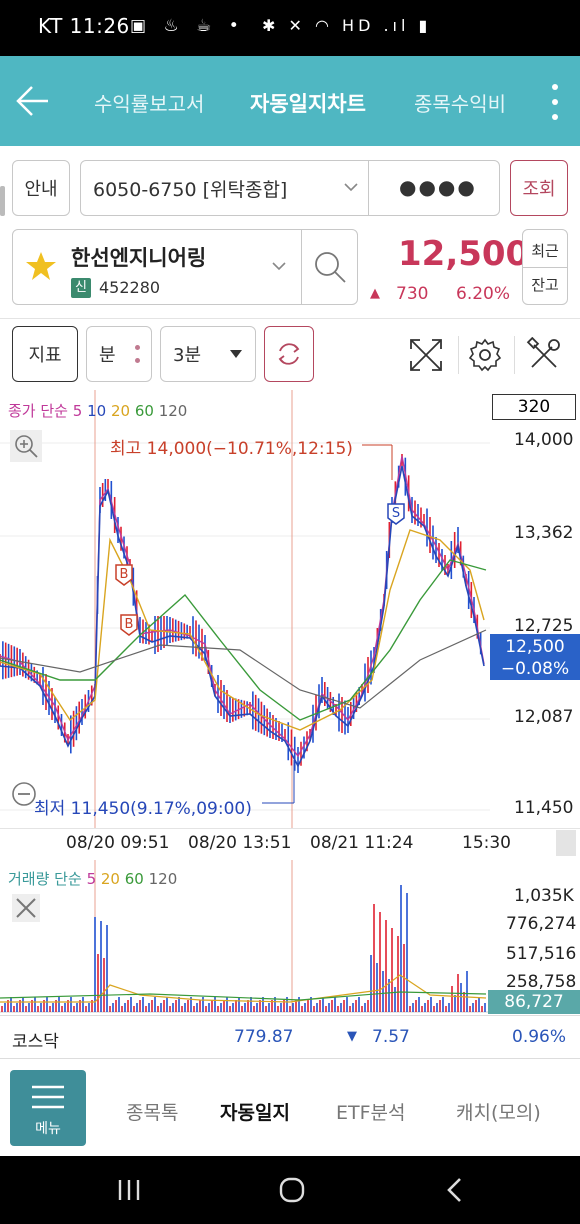 The image size is (580, 1224). Describe the element at coordinates (2, 201) in the screenshot. I see `side-handle` at that location.